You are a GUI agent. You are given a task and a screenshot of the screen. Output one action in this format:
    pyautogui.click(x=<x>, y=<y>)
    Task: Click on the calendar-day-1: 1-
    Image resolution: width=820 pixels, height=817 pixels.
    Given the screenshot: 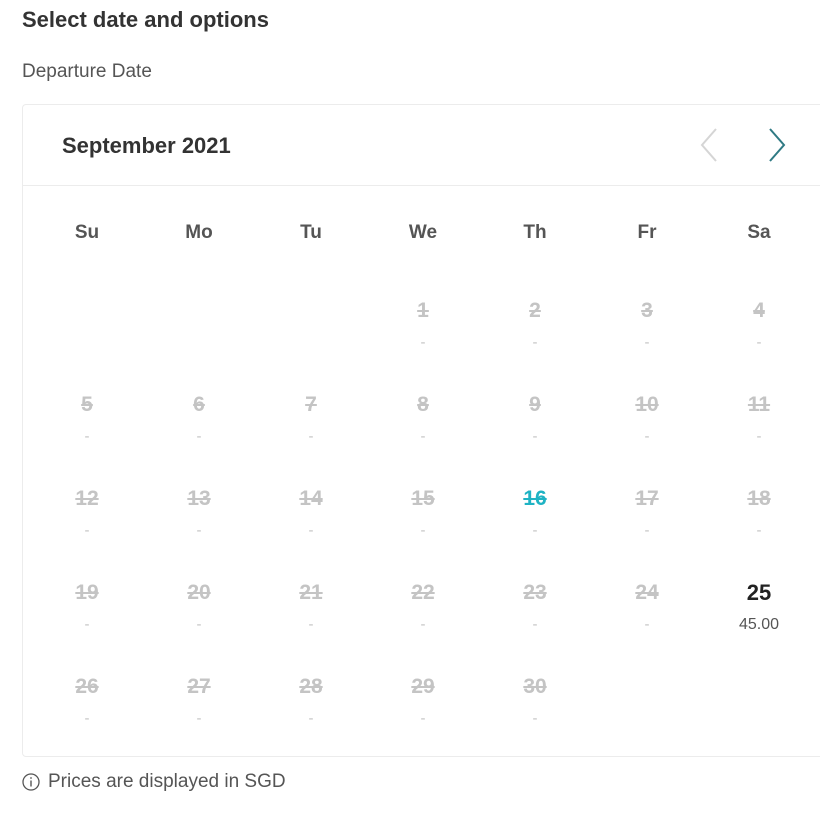 What is the action you would take?
    pyautogui.click(x=423, y=338)
    